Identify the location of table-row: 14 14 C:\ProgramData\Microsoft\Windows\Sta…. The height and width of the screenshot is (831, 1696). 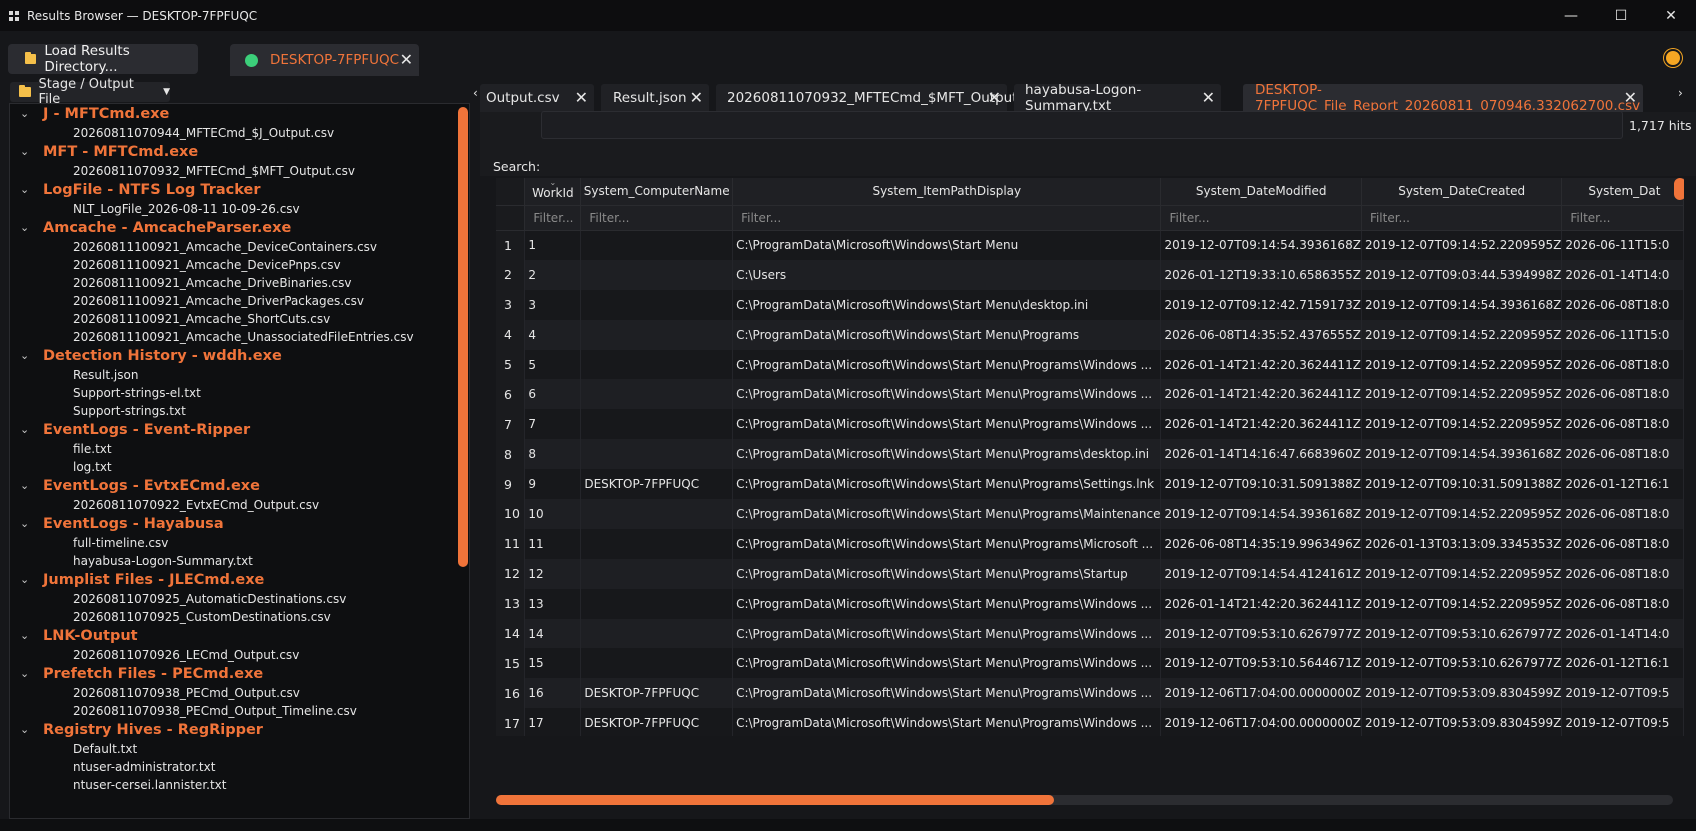
(1090, 633).